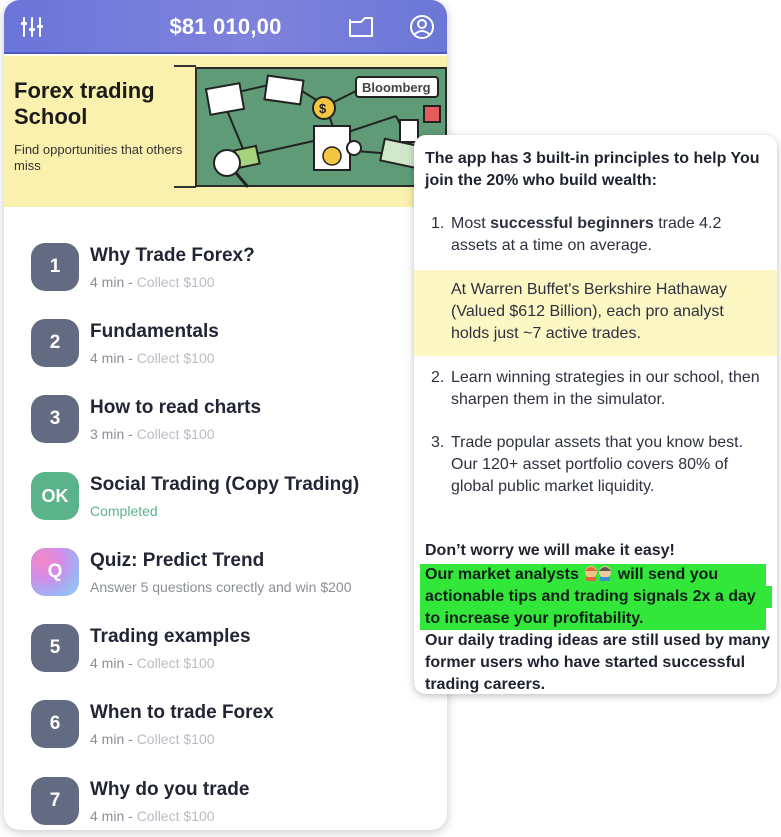 Image resolution: width=781 pixels, height=837 pixels. What do you see at coordinates (170, 636) in the screenshot?
I see `lesson-title: Trading examples` at bounding box center [170, 636].